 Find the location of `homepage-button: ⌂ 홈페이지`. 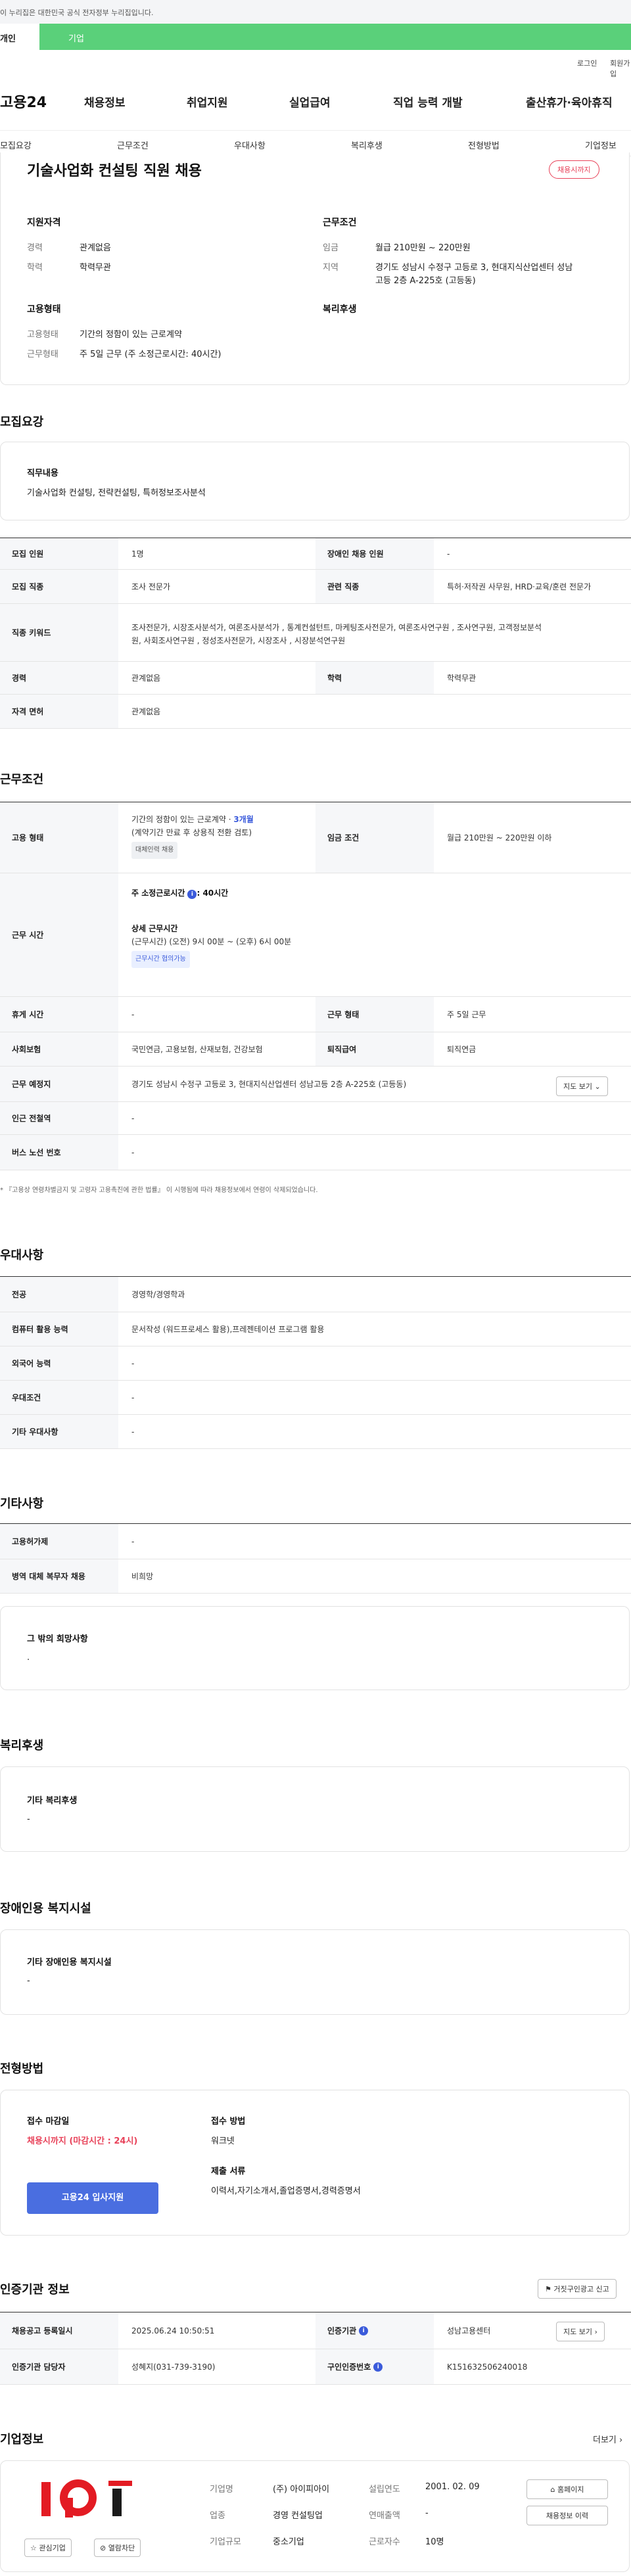

homepage-button: ⌂ 홈페이지 is located at coordinates (567, 2489).